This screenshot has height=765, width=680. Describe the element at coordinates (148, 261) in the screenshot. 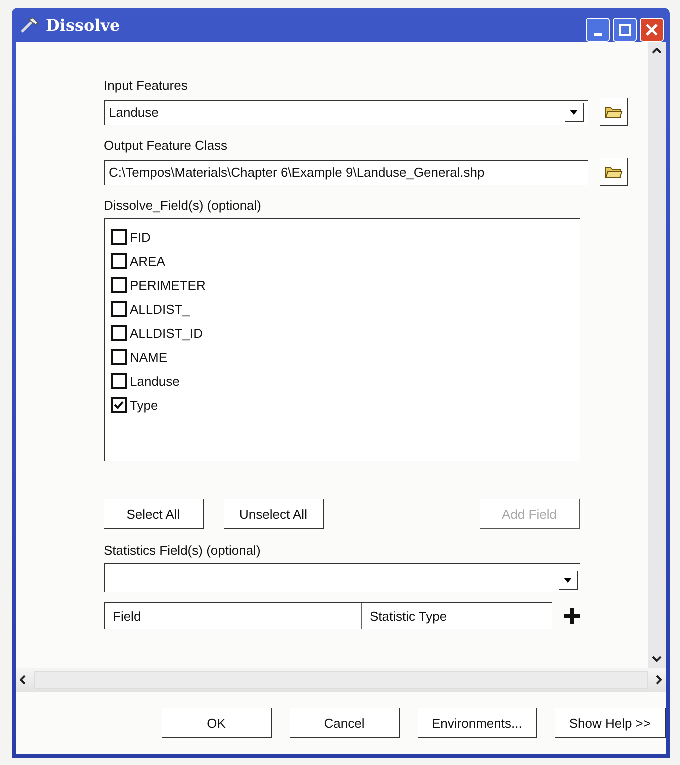

I see `field-name: AREA` at that location.